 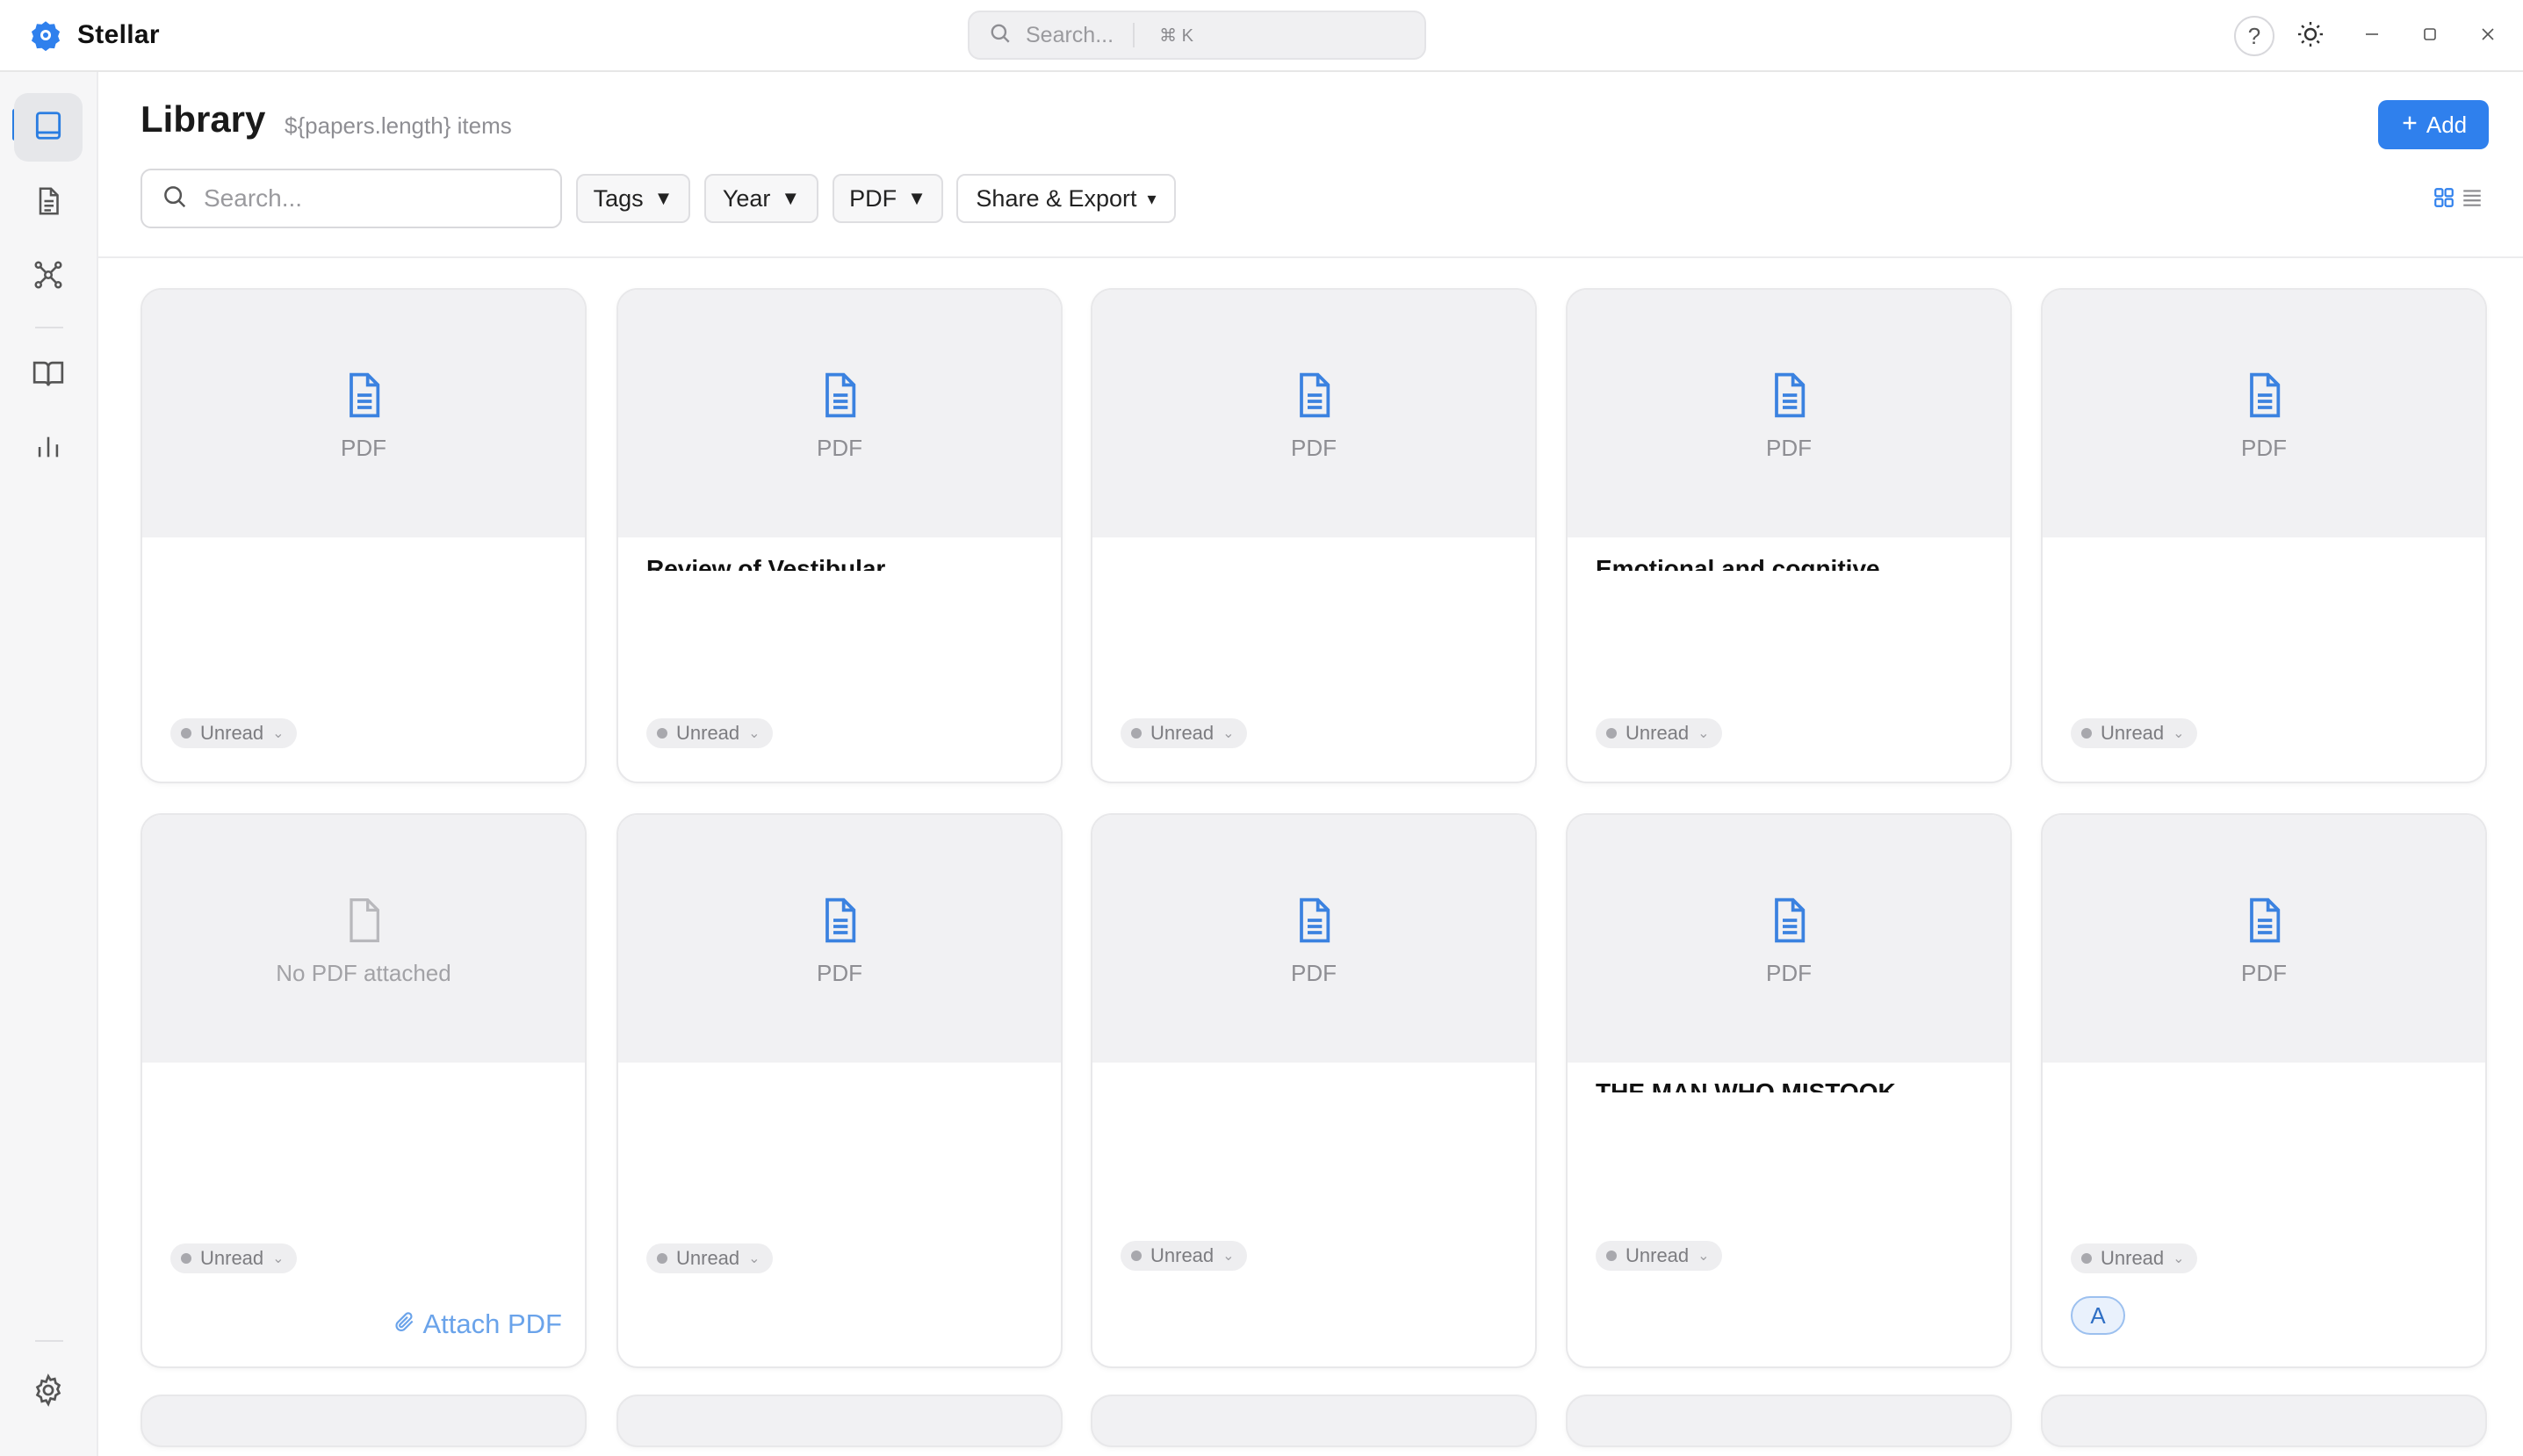 I want to click on minimize-button, so click(x=2372, y=36).